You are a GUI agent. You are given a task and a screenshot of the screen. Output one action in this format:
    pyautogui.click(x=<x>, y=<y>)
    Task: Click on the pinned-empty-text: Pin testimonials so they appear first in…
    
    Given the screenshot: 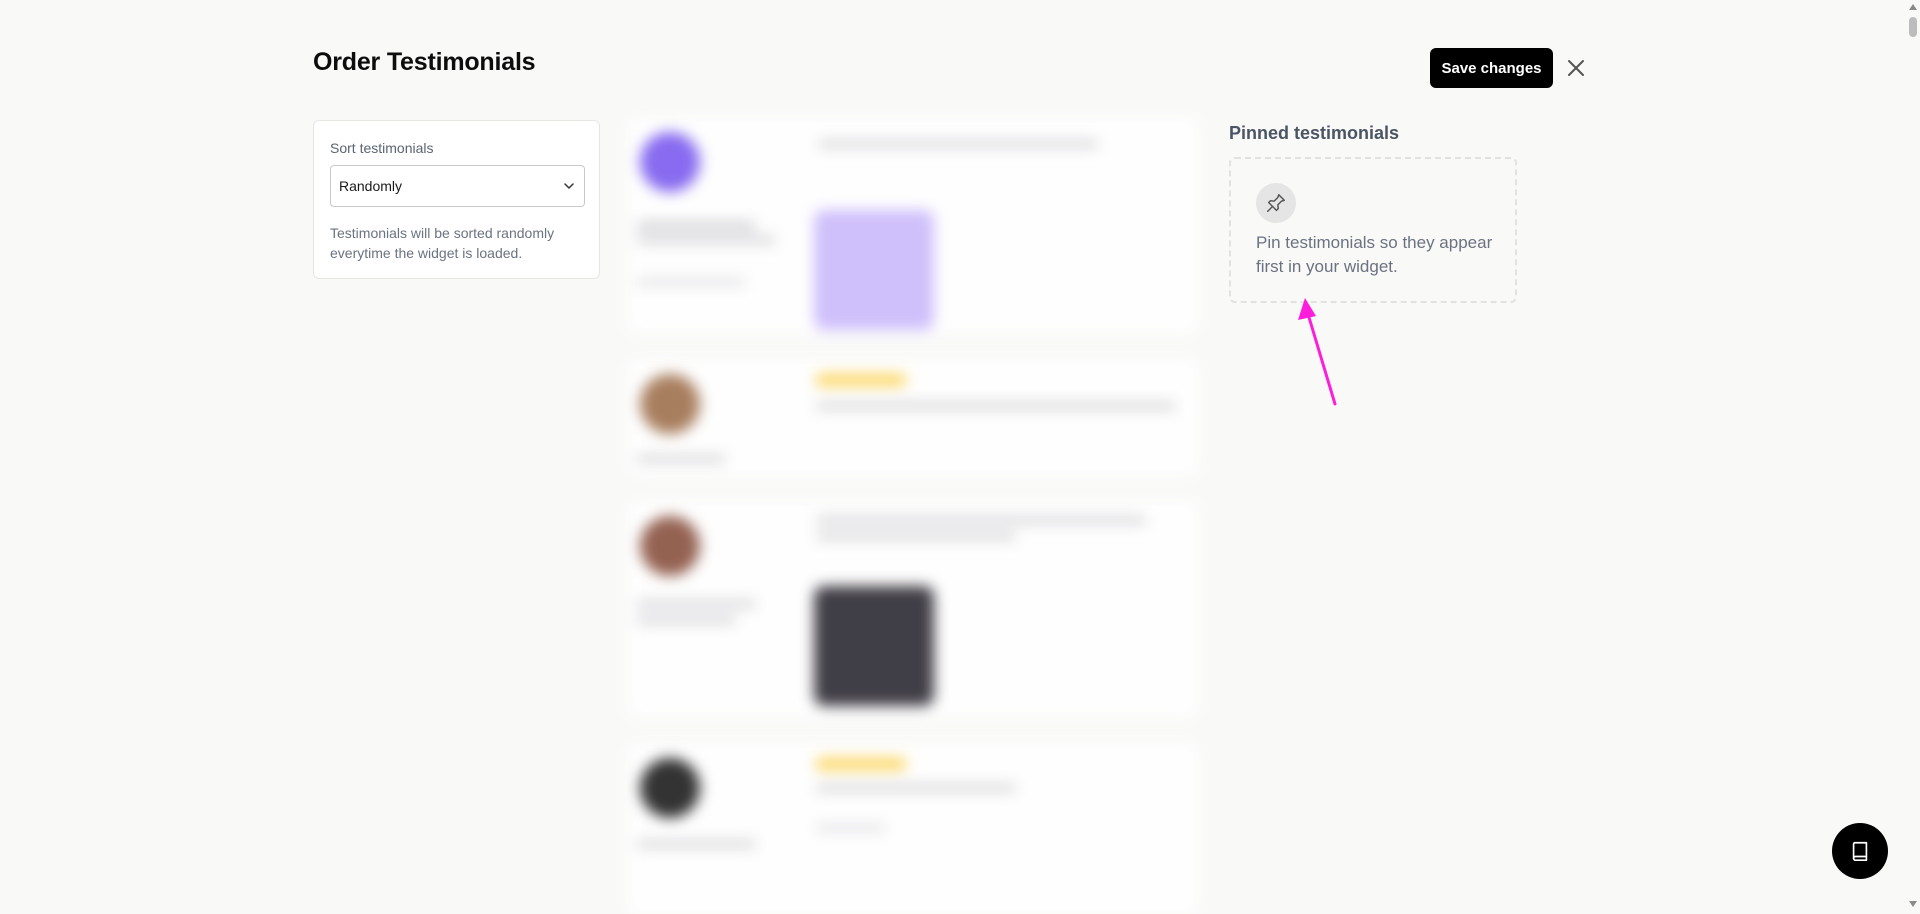 What is the action you would take?
    pyautogui.click(x=1374, y=254)
    